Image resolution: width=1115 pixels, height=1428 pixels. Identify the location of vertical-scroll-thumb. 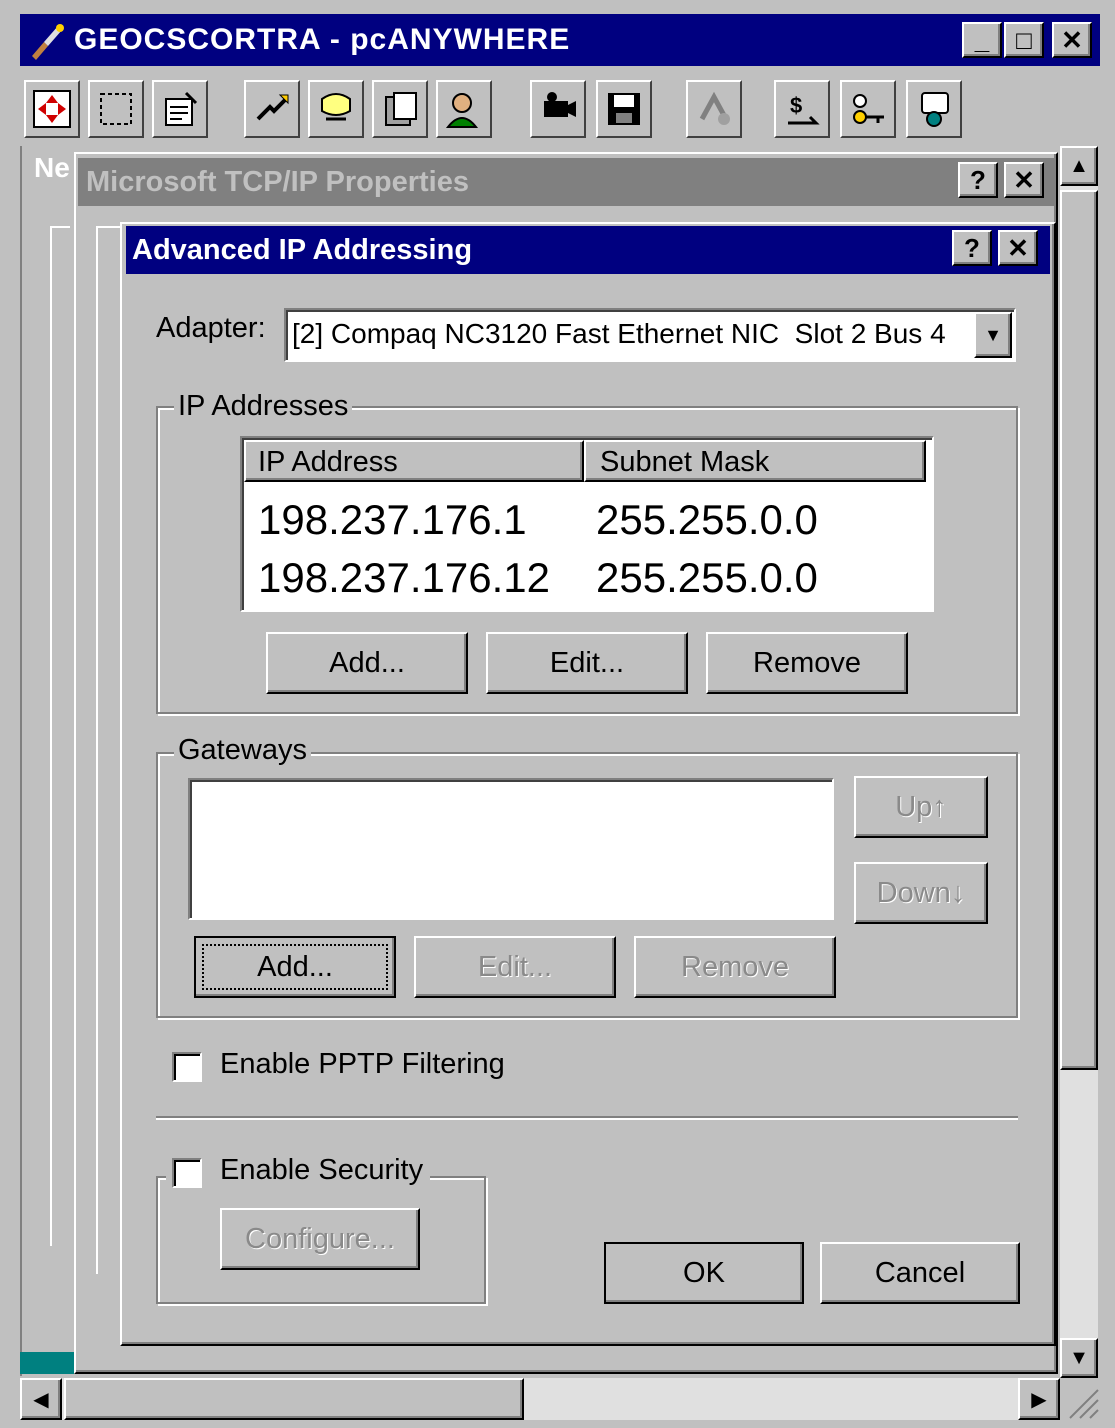
(1079, 630).